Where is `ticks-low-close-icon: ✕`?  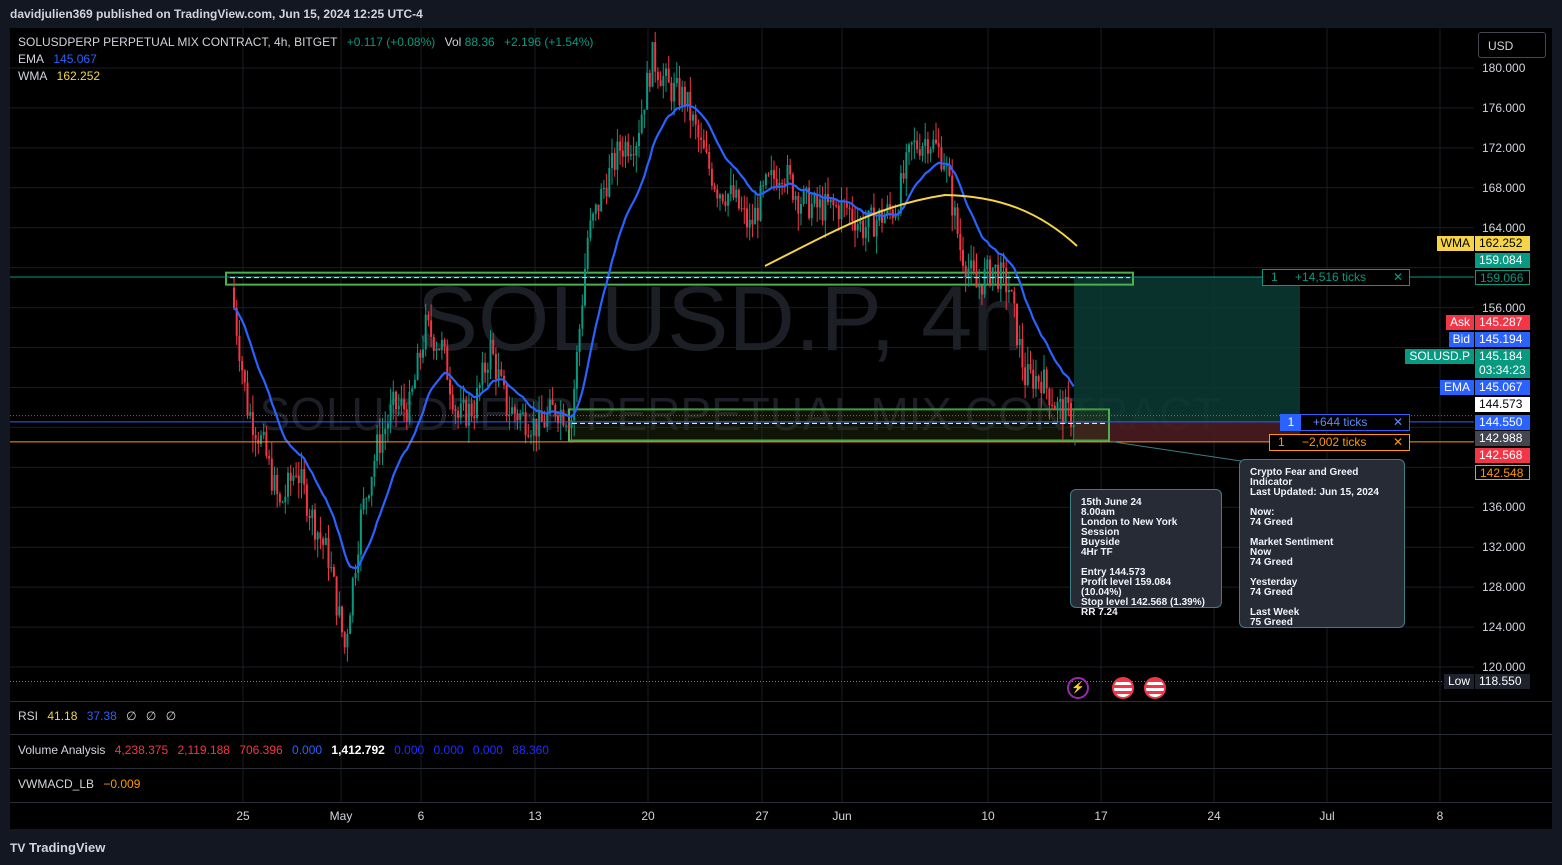 ticks-low-close-icon: ✕ is located at coordinates (1398, 442).